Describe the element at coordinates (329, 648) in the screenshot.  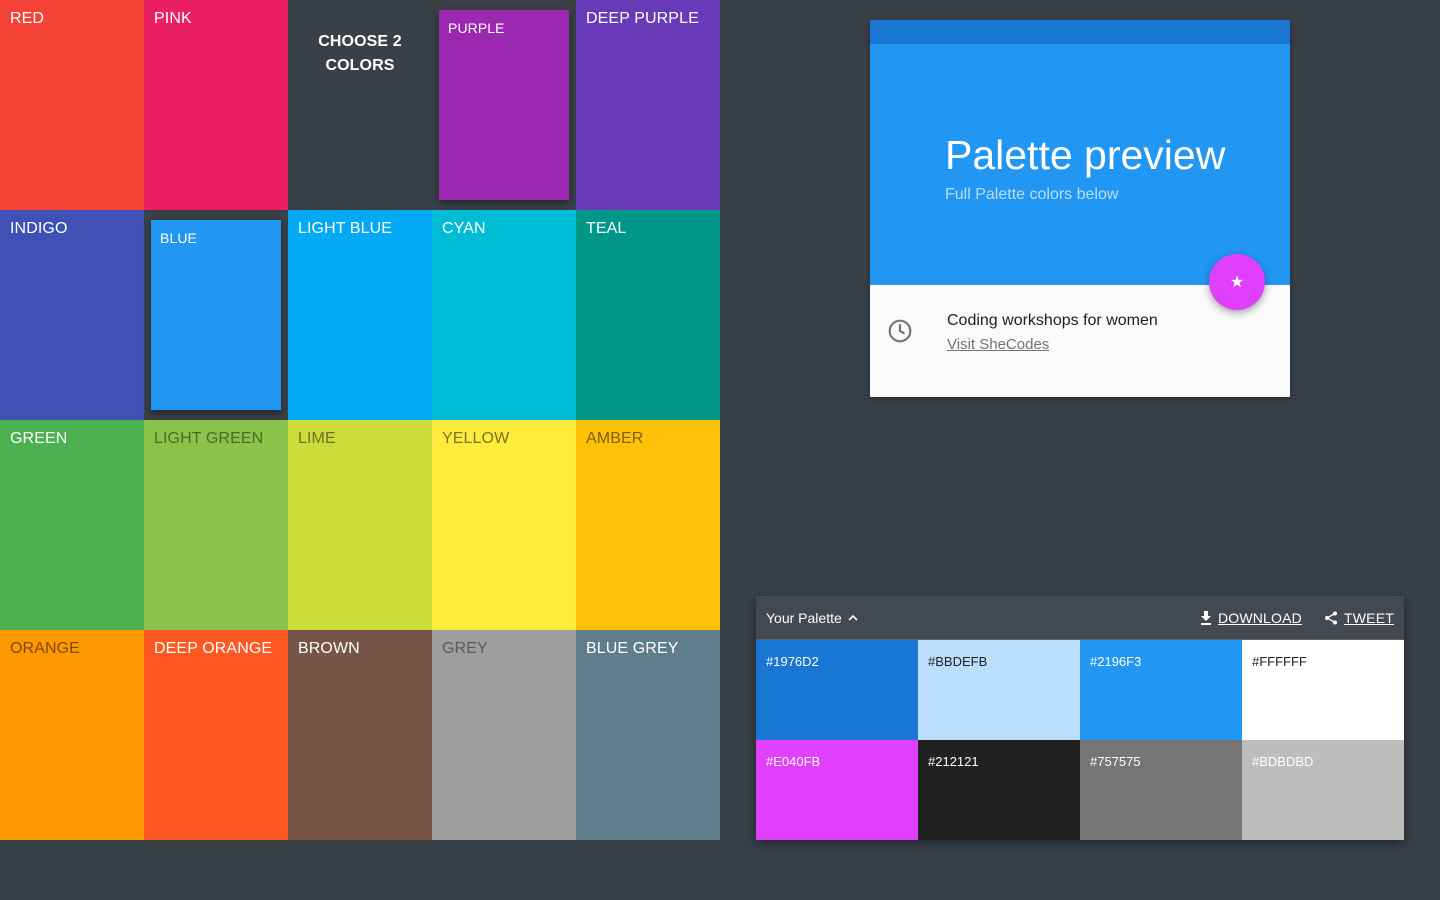
I see `tile-label: BROWN` at that location.